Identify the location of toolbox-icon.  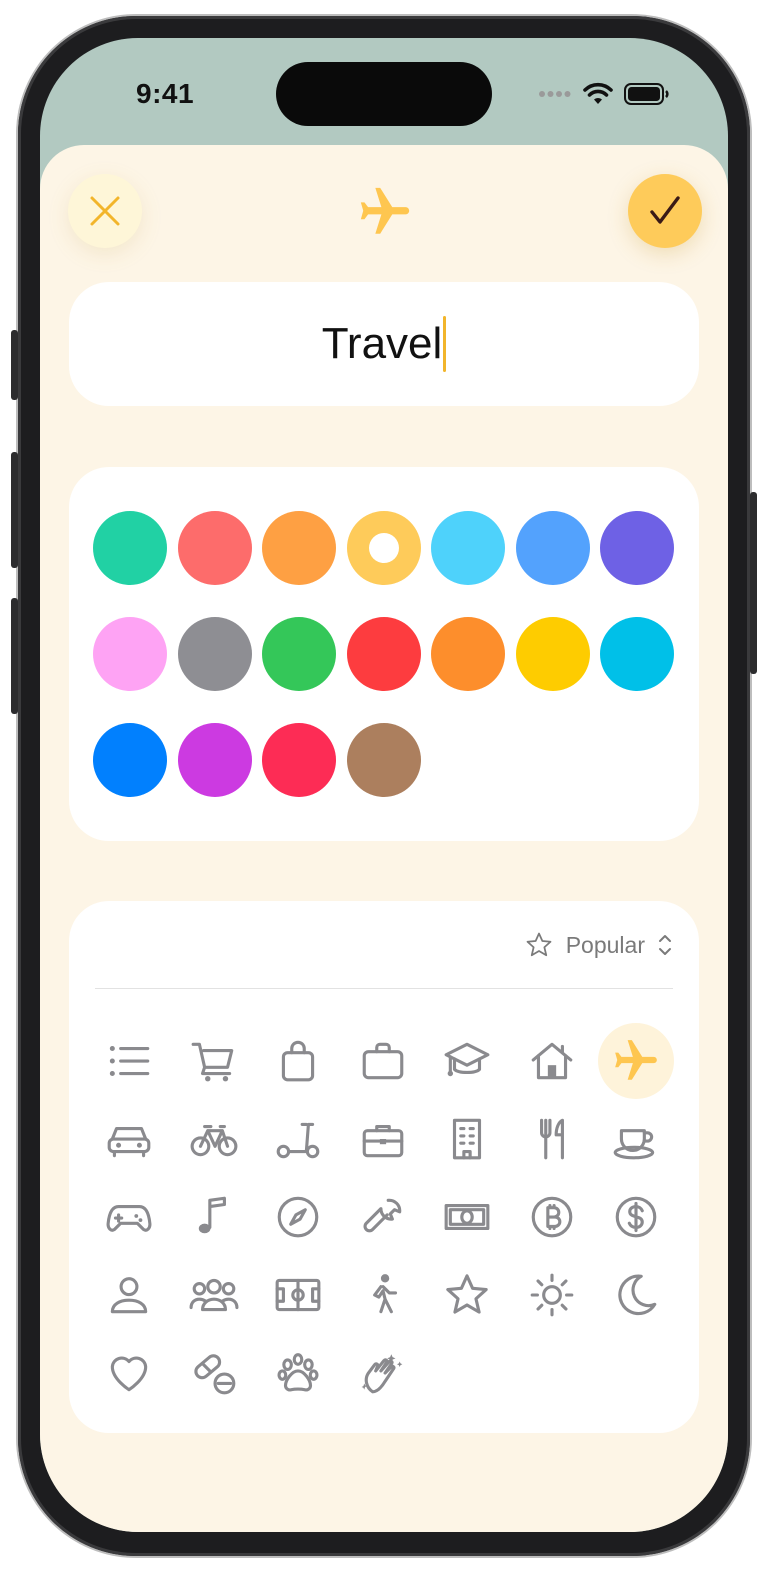
(382, 1141).